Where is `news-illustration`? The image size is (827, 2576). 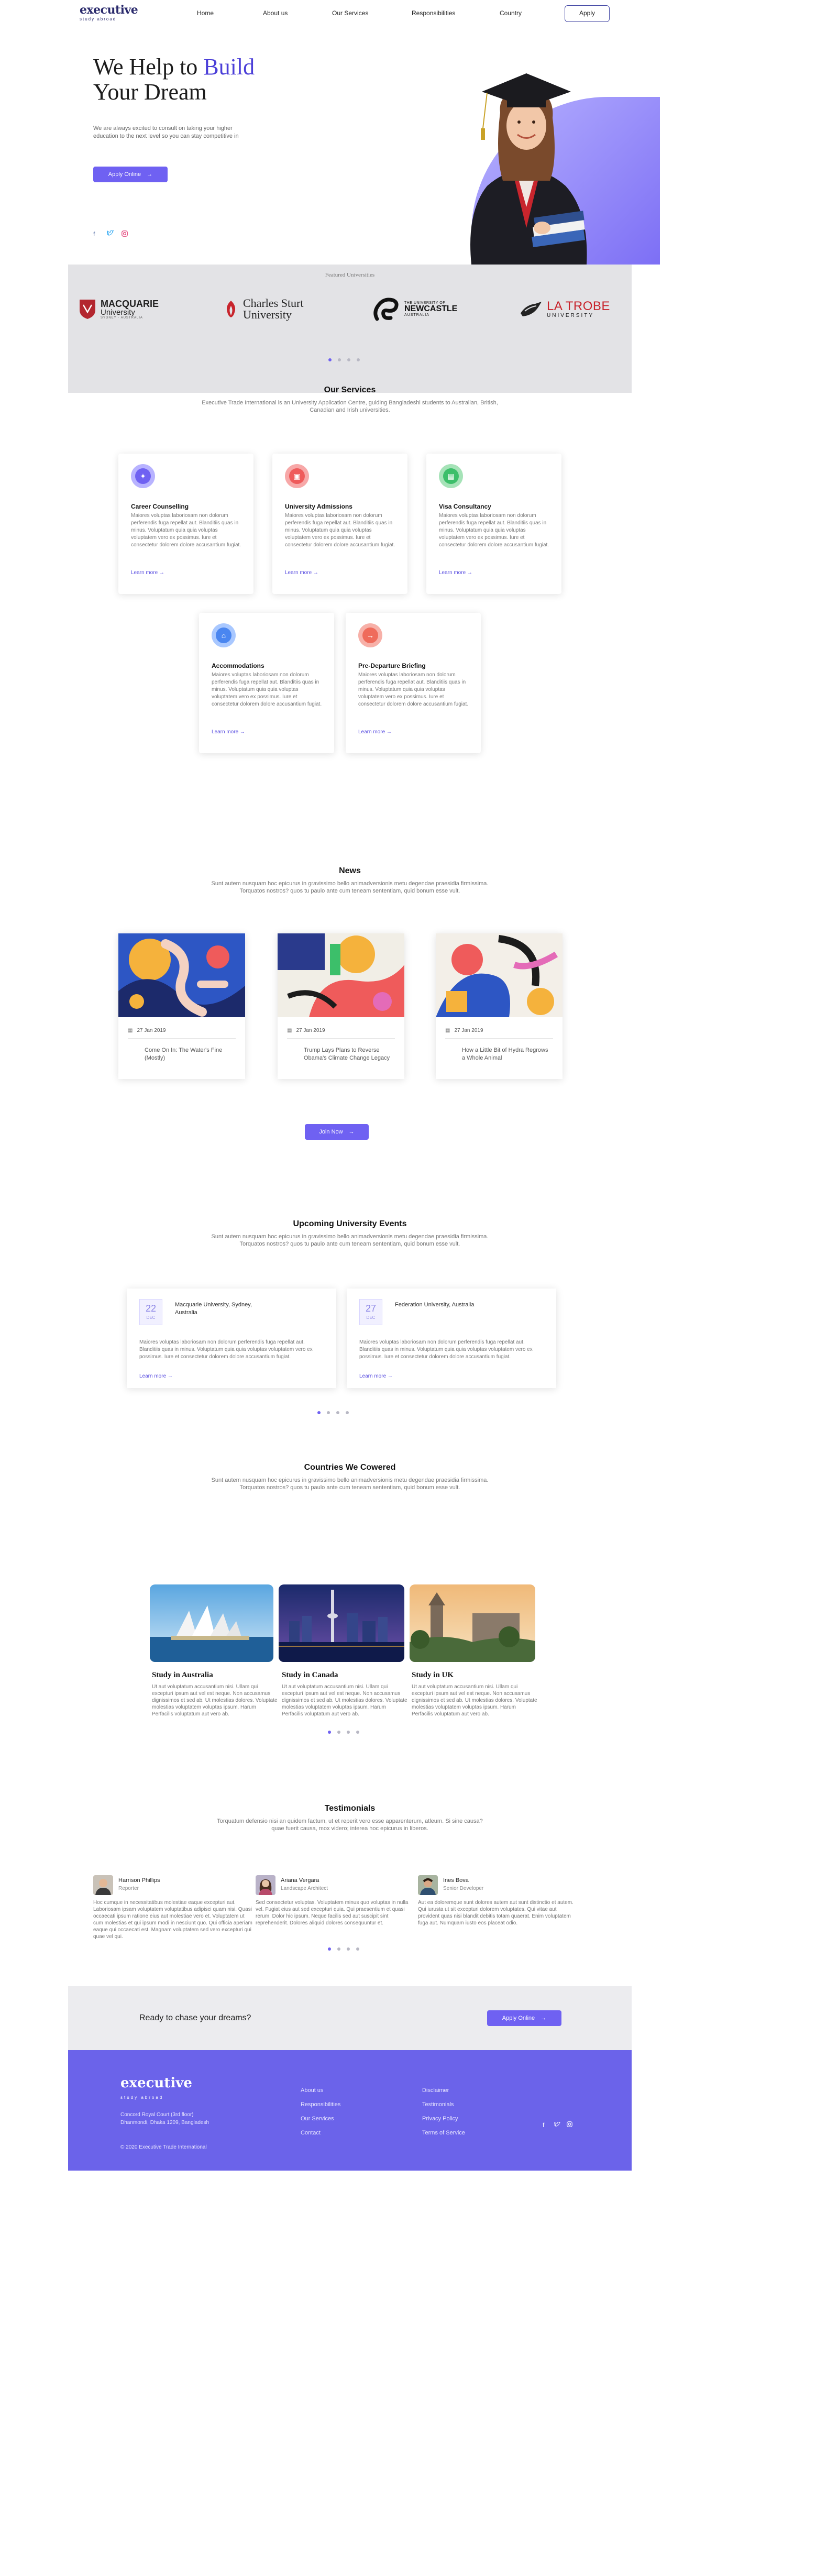 news-illustration is located at coordinates (500, 975).